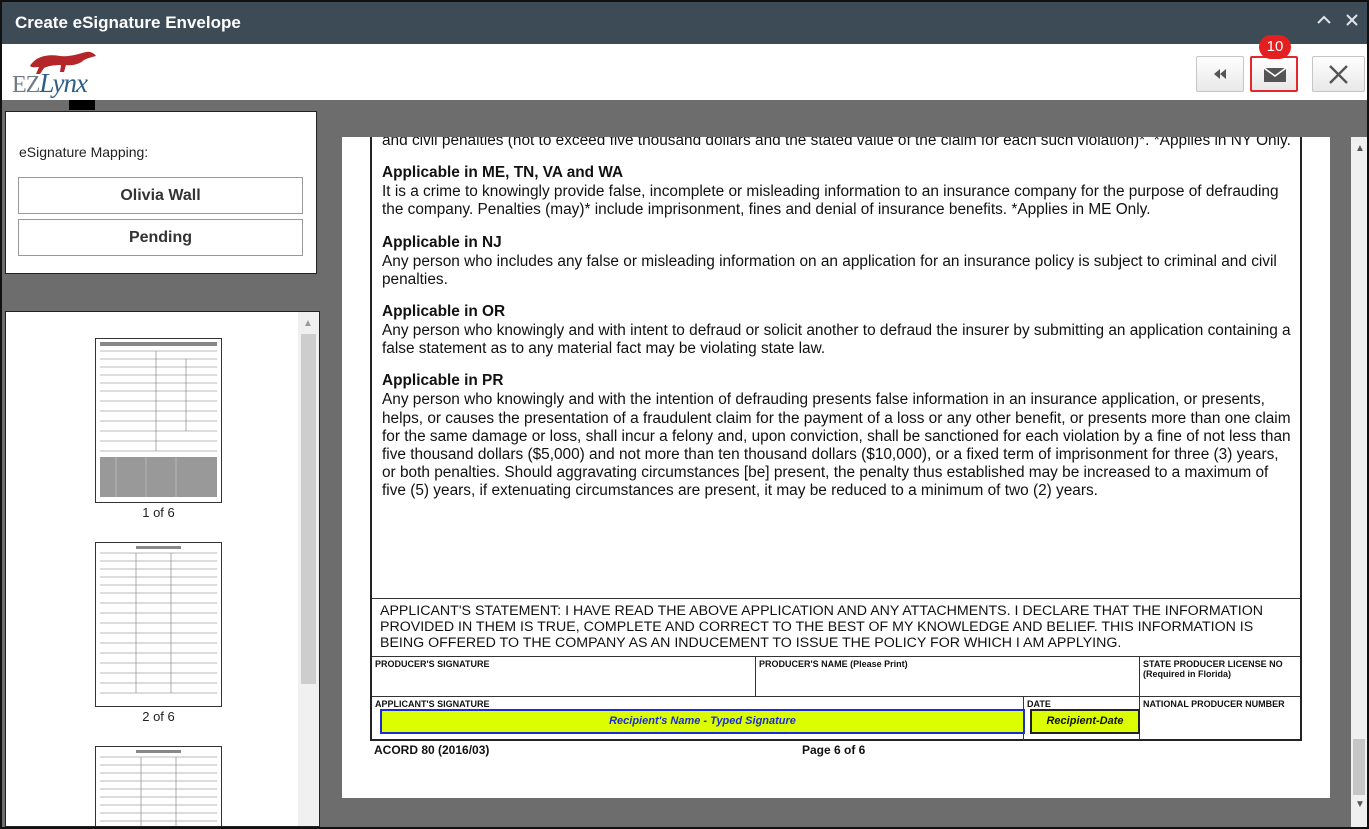 Image resolution: width=1369 pixels, height=829 pixels. Describe the element at coordinates (443, 381) in the screenshot. I see `section-heading: Applicable in PR` at that location.